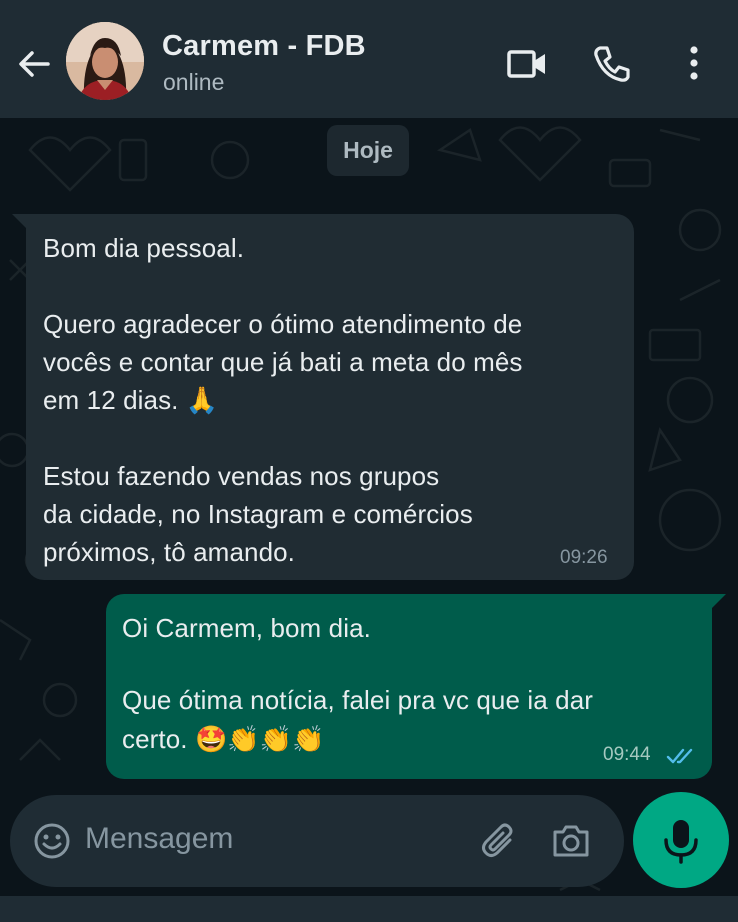 This screenshot has width=738, height=922. I want to click on message-line: em 12 dias. 🙏, so click(131, 400).